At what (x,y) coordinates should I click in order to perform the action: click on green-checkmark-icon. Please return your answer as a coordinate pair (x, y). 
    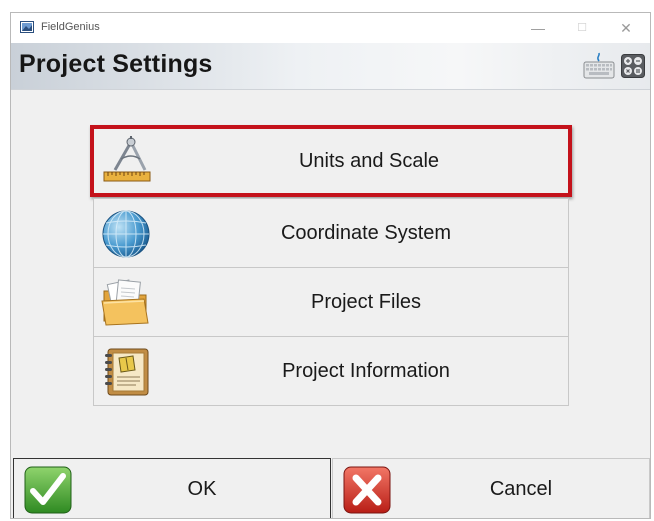
    Looking at the image, I should click on (48, 490).